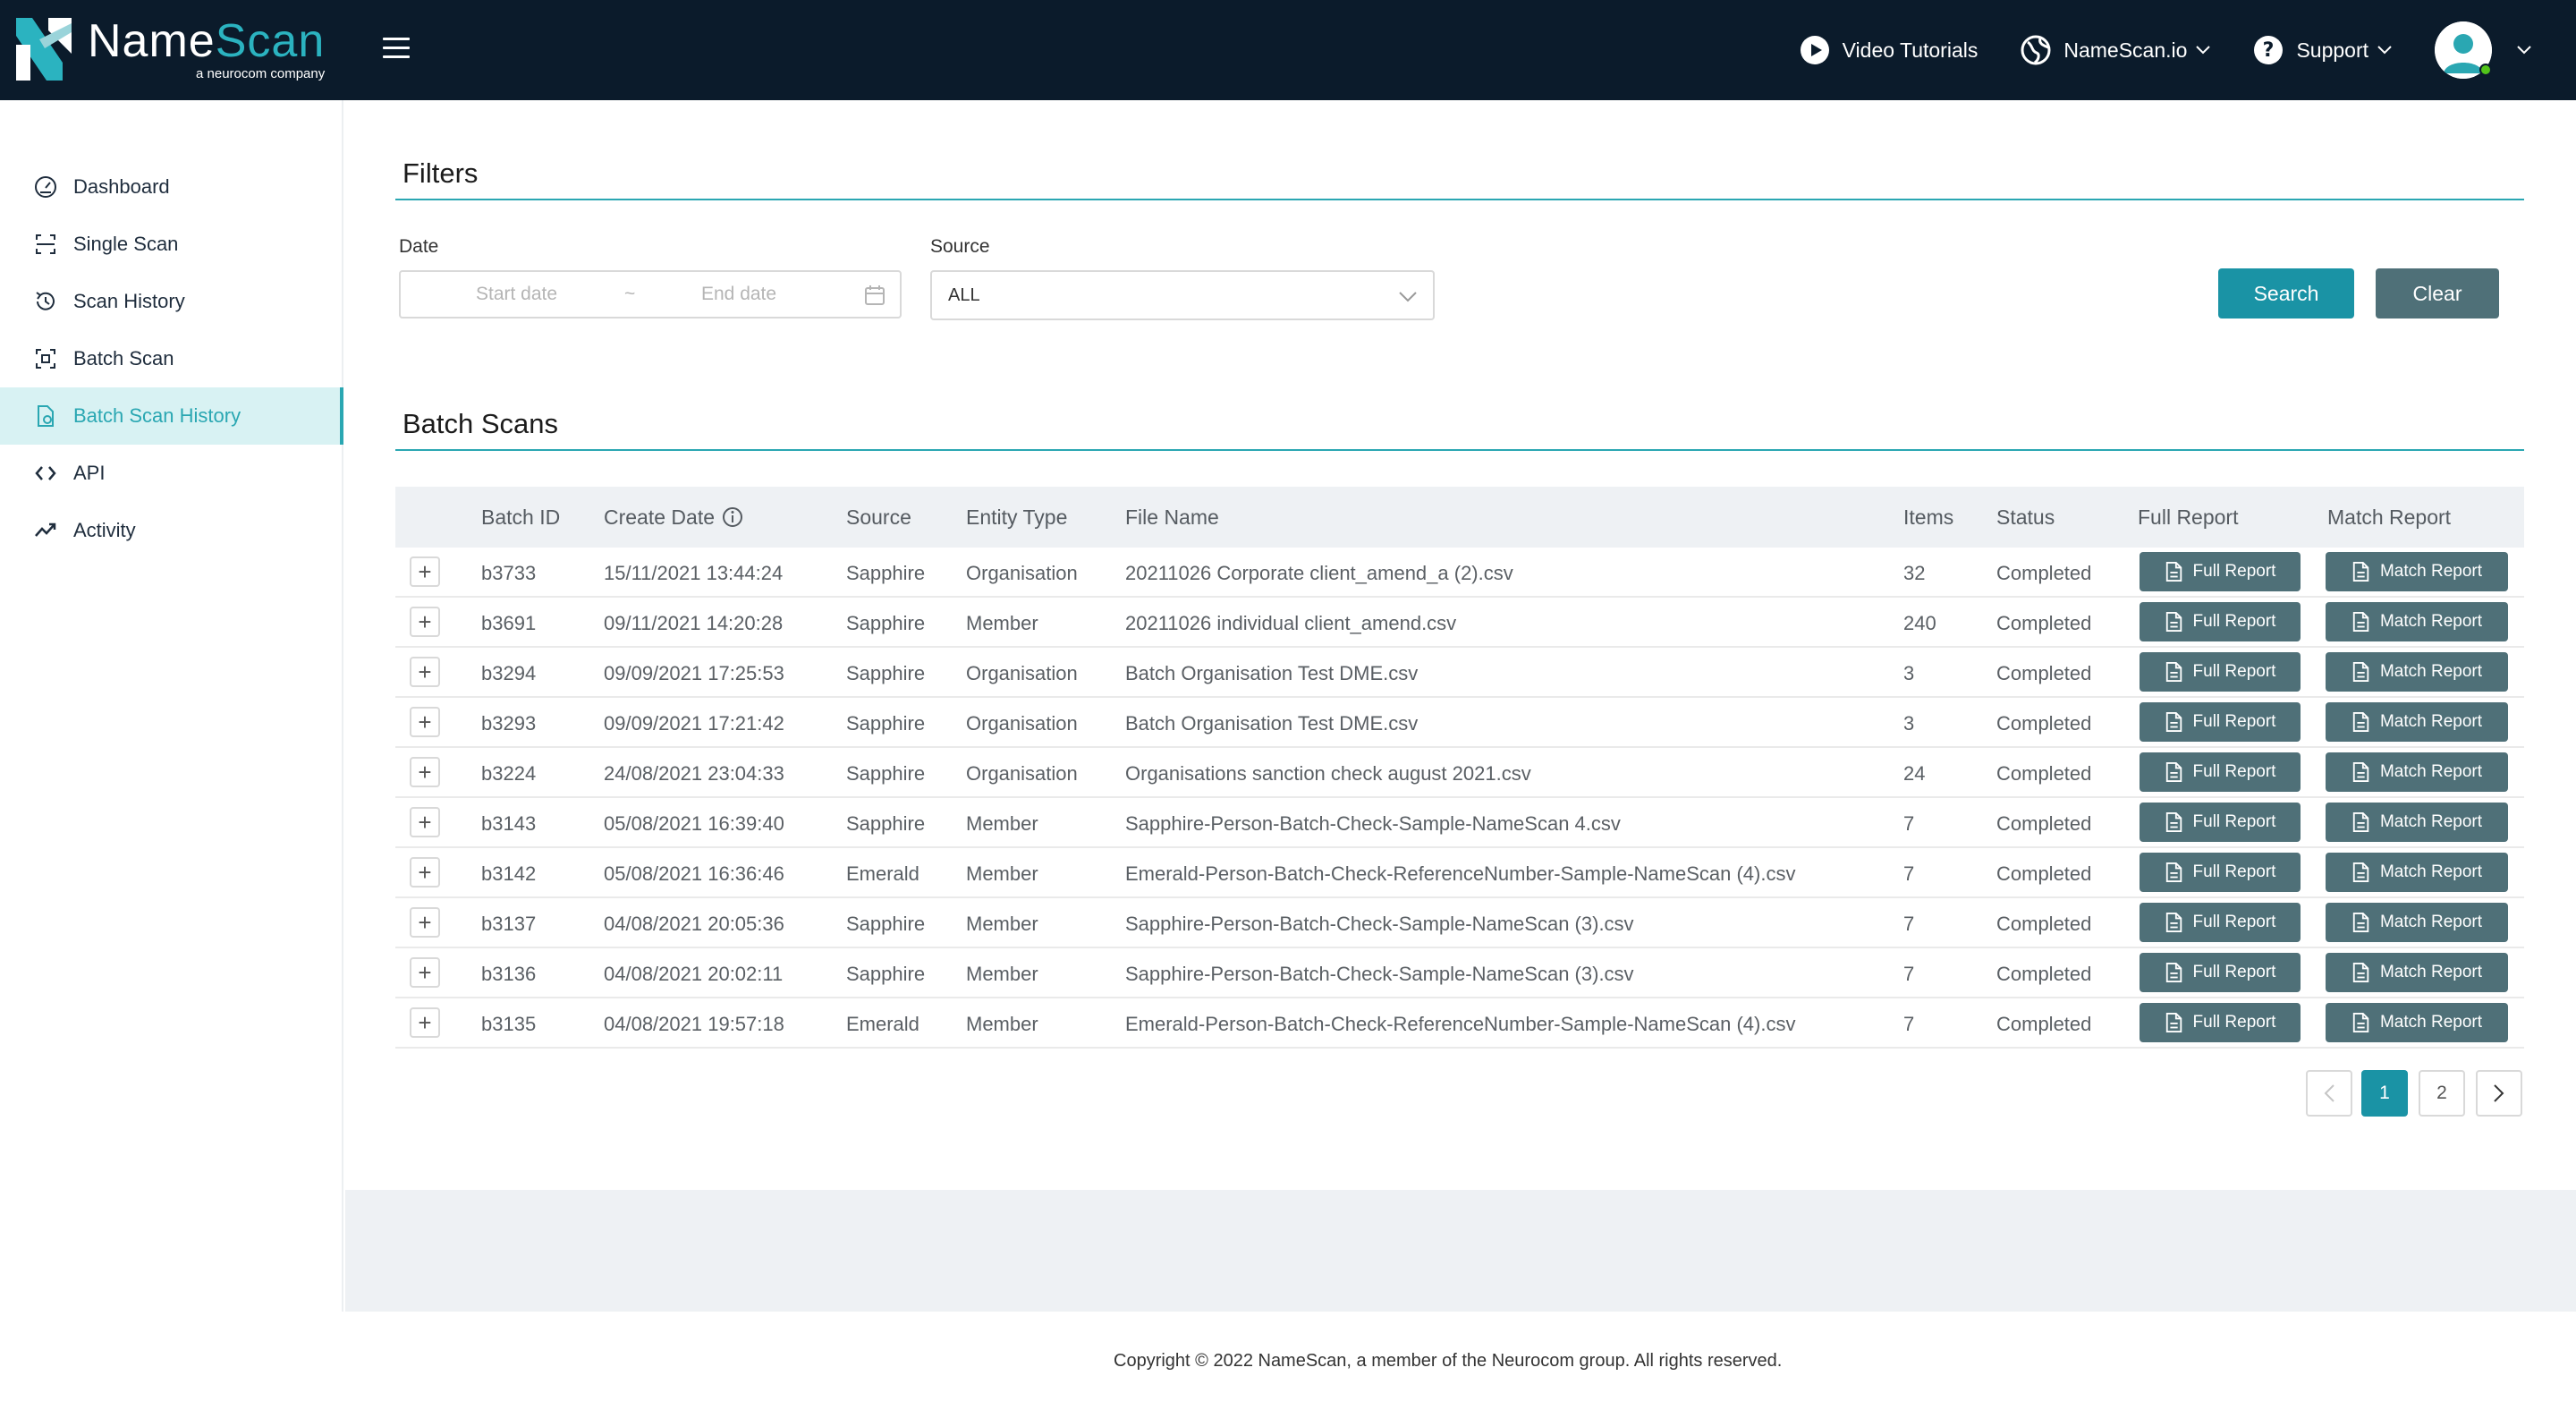 The height and width of the screenshot is (1410, 2576). What do you see at coordinates (732, 517) in the screenshot?
I see `info-icon` at bounding box center [732, 517].